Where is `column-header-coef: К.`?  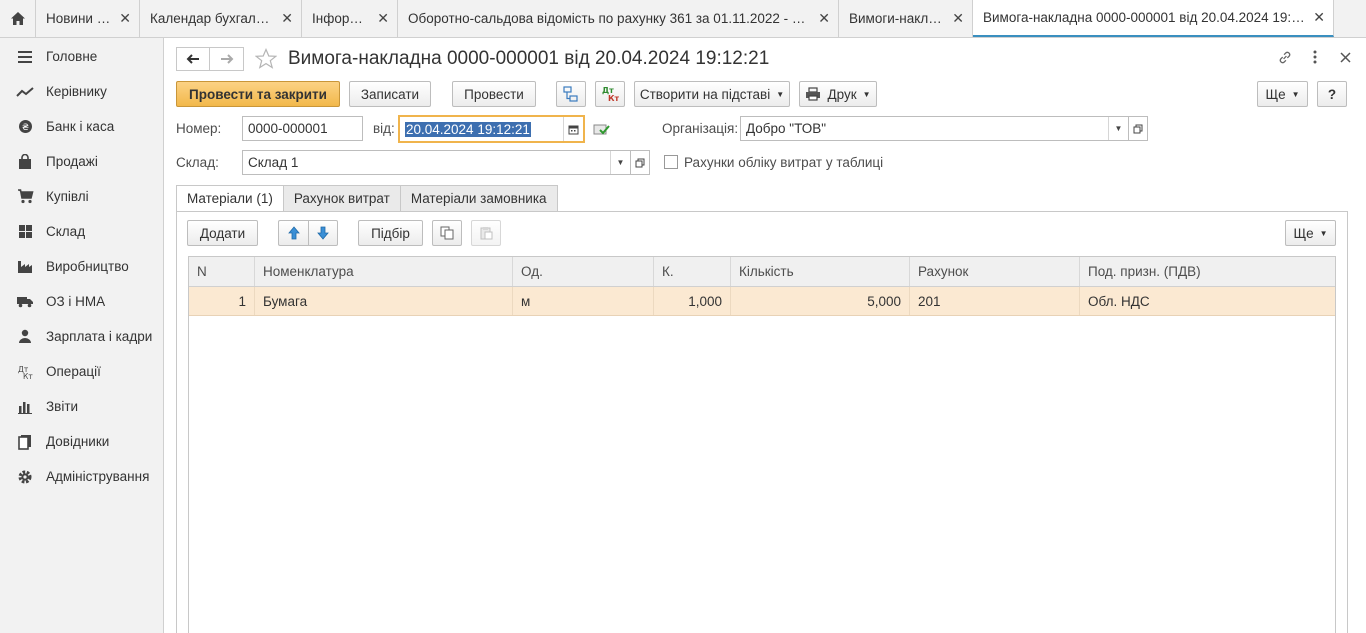
column-header-coef: К. is located at coordinates (692, 271).